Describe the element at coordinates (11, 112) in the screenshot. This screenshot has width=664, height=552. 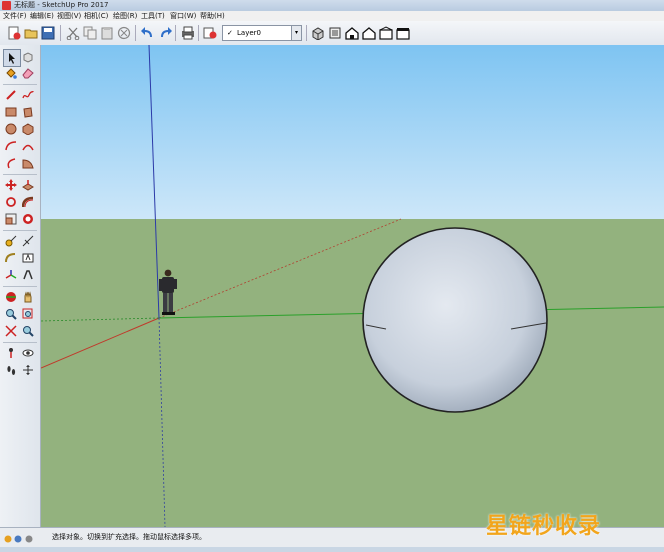
I see `rectangle-icon` at that location.